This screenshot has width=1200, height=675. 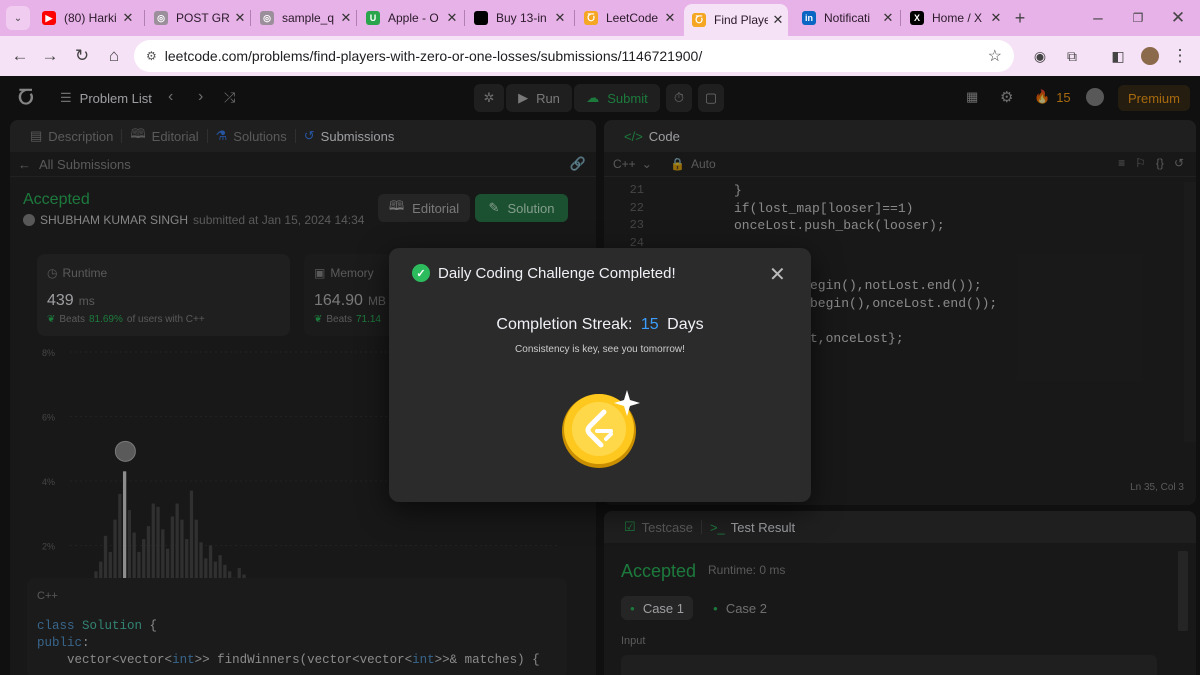 I want to click on home-icon: ⌂, so click(x=114, y=56).